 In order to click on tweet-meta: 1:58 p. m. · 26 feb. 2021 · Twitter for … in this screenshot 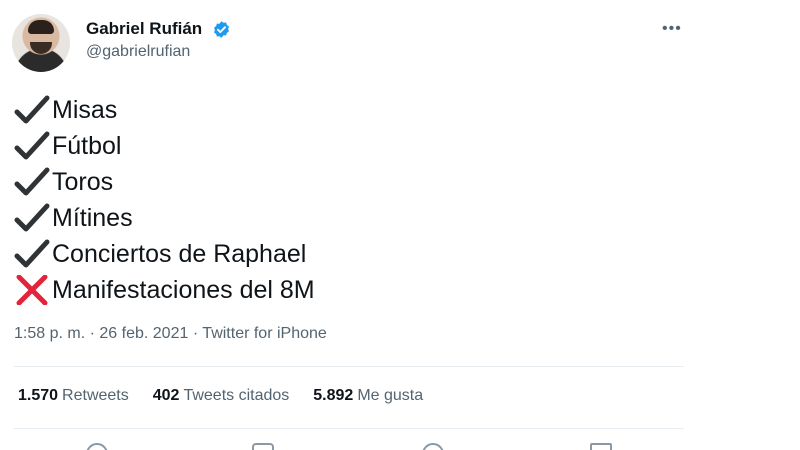, I will do `click(170, 334)`.